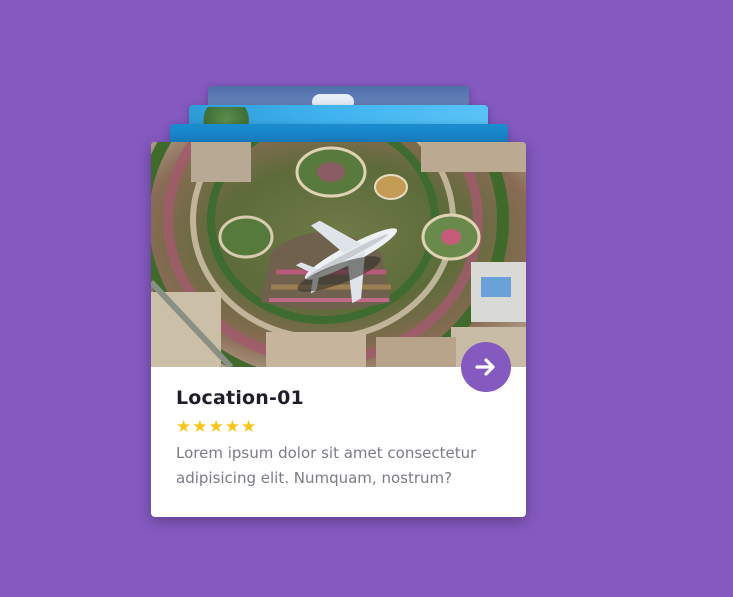  I want to click on next-button, so click(486, 367).